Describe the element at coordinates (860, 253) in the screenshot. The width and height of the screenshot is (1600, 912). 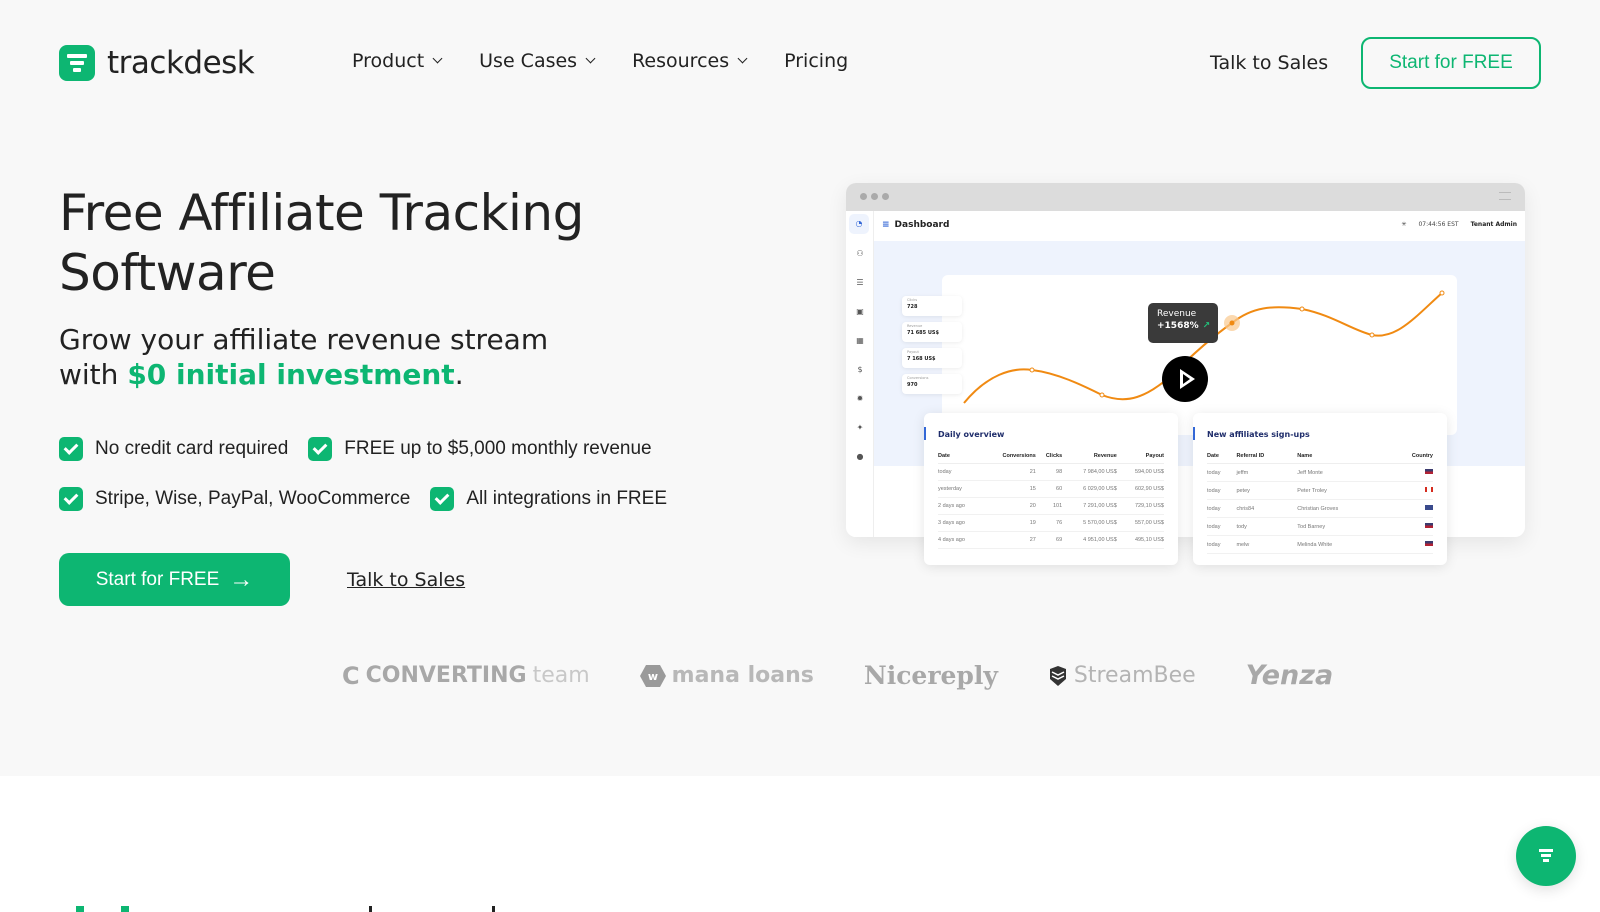
I see `users-icon: ⚇` at that location.